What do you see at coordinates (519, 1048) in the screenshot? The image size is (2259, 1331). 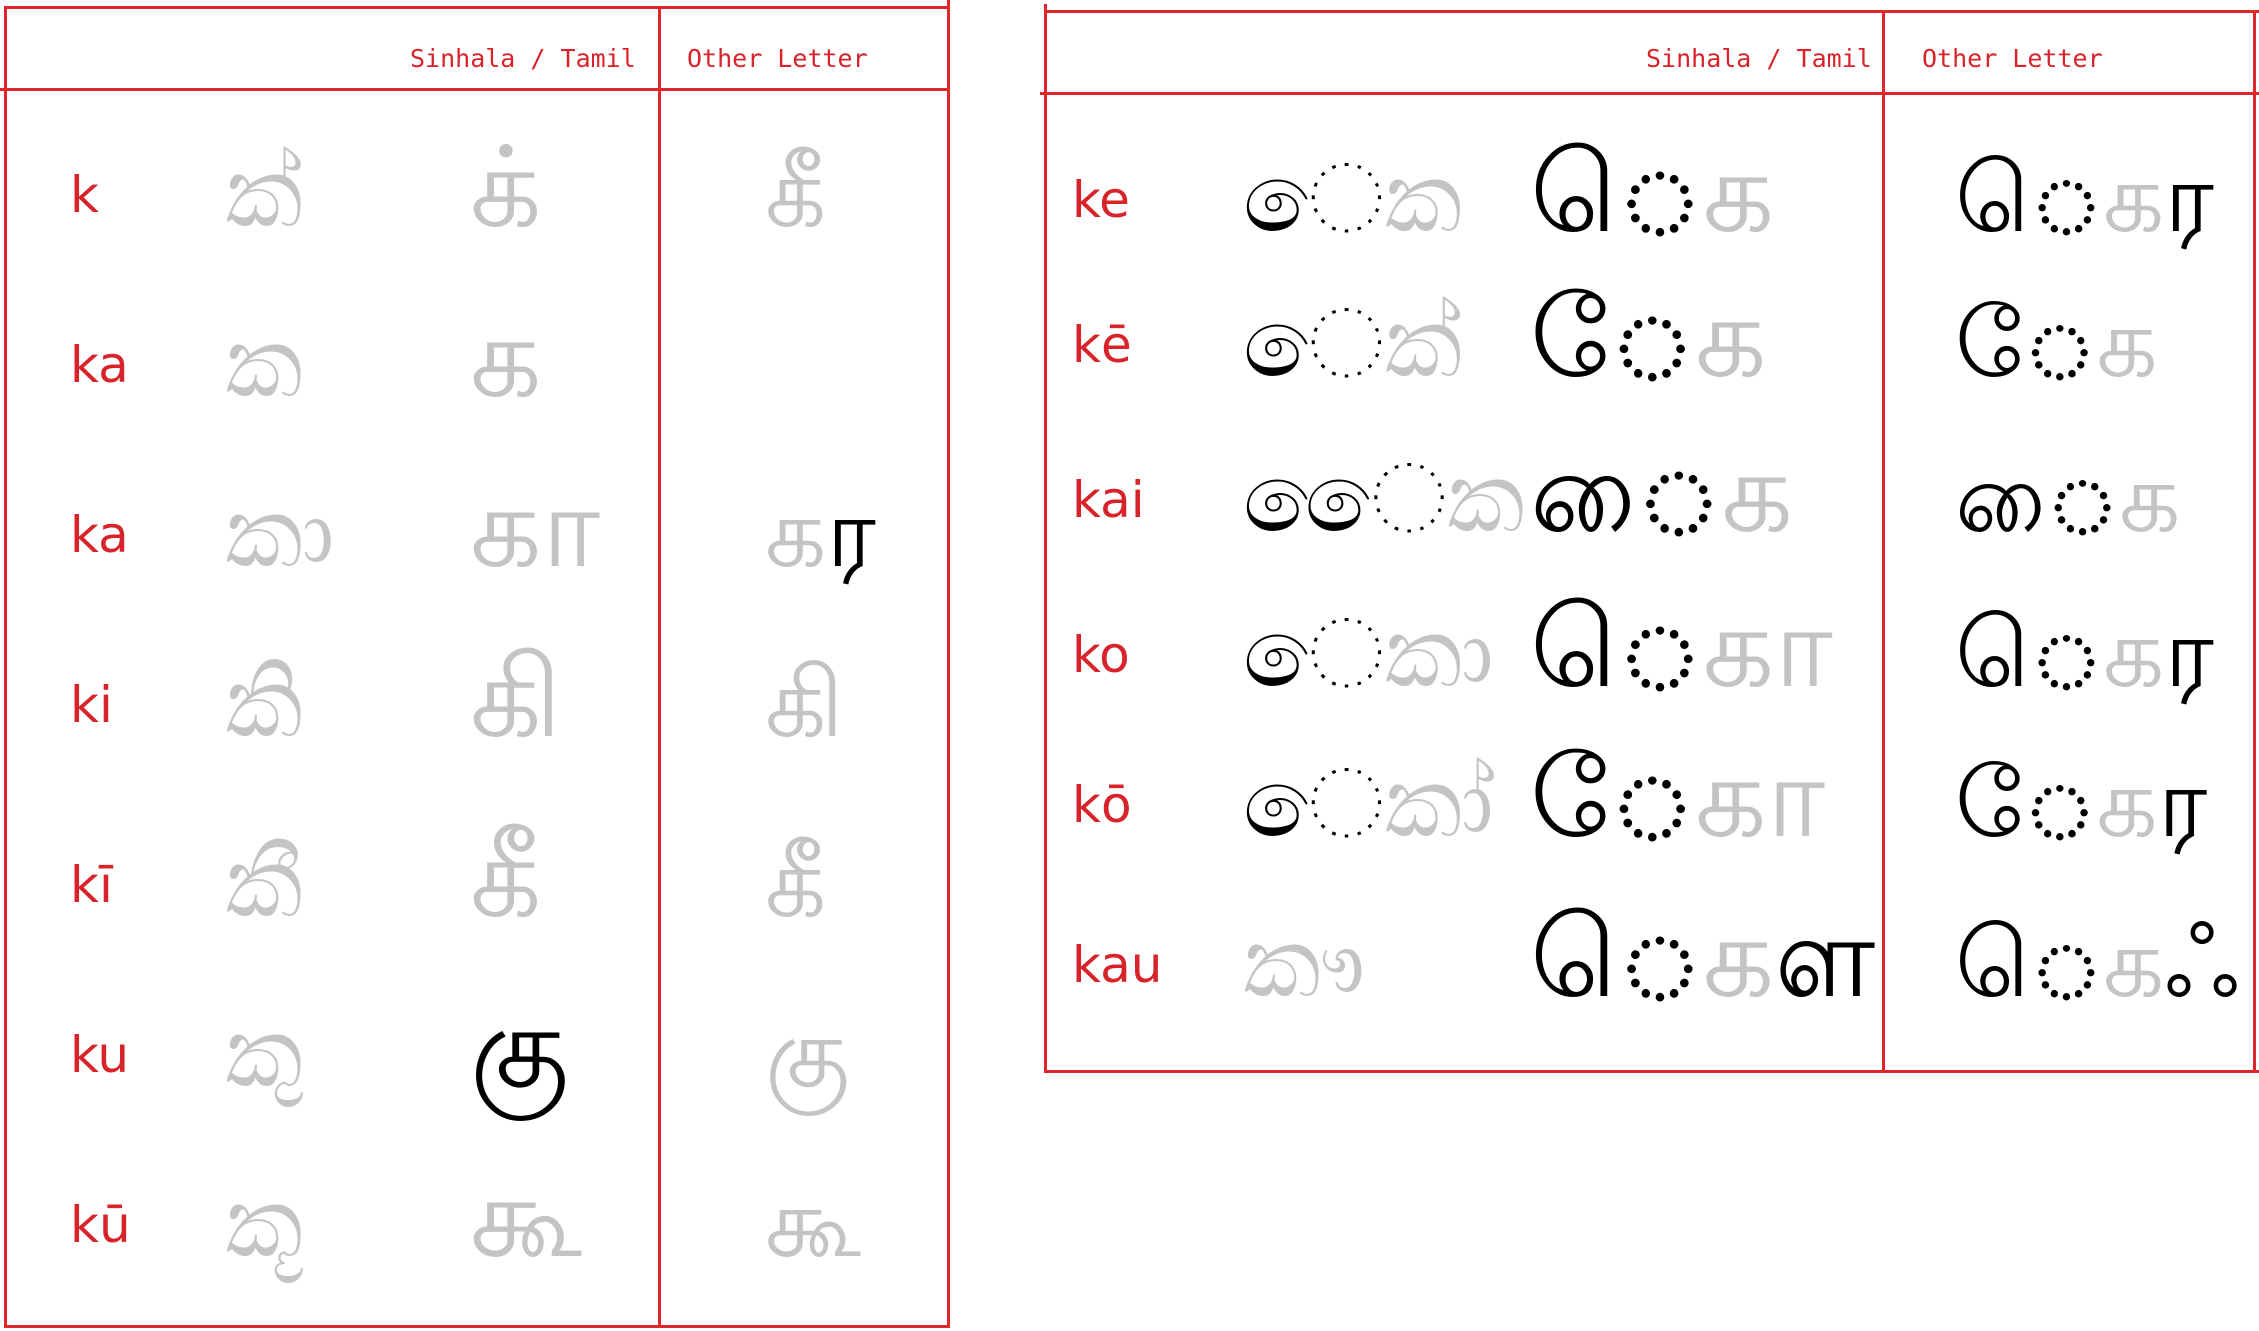 I see `left-tamil-glyph: கு` at bounding box center [519, 1048].